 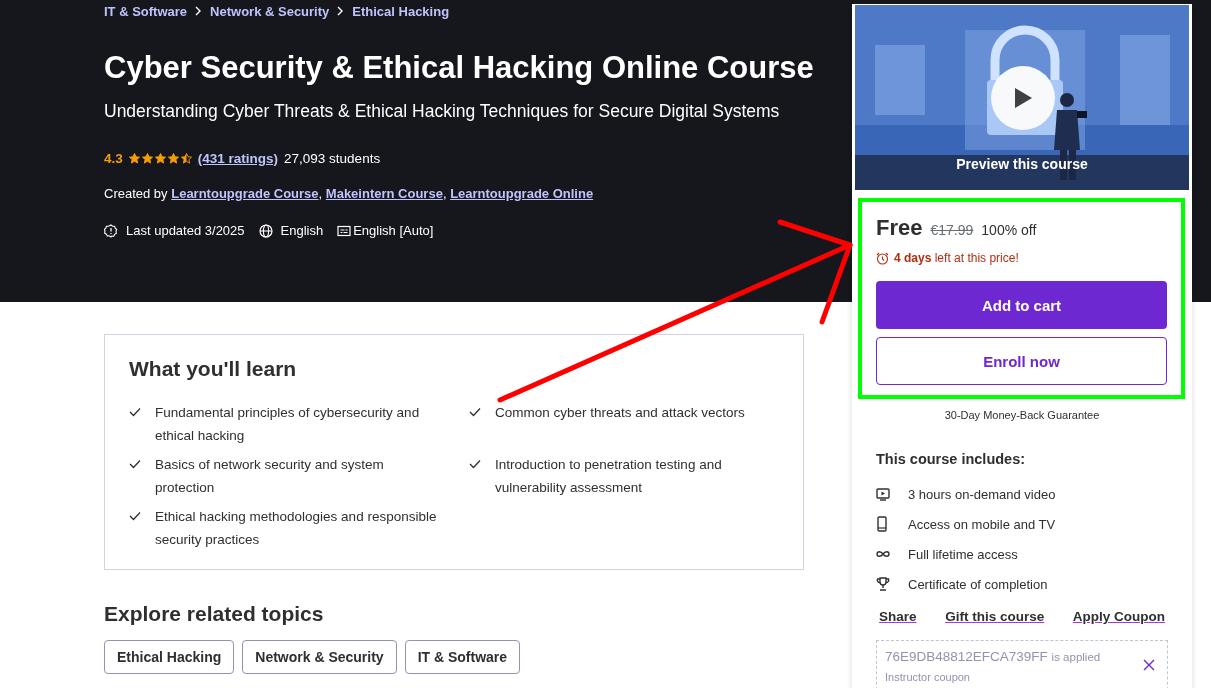 What do you see at coordinates (951, 459) in the screenshot?
I see `includes-heading: This course includes:` at bounding box center [951, 459].